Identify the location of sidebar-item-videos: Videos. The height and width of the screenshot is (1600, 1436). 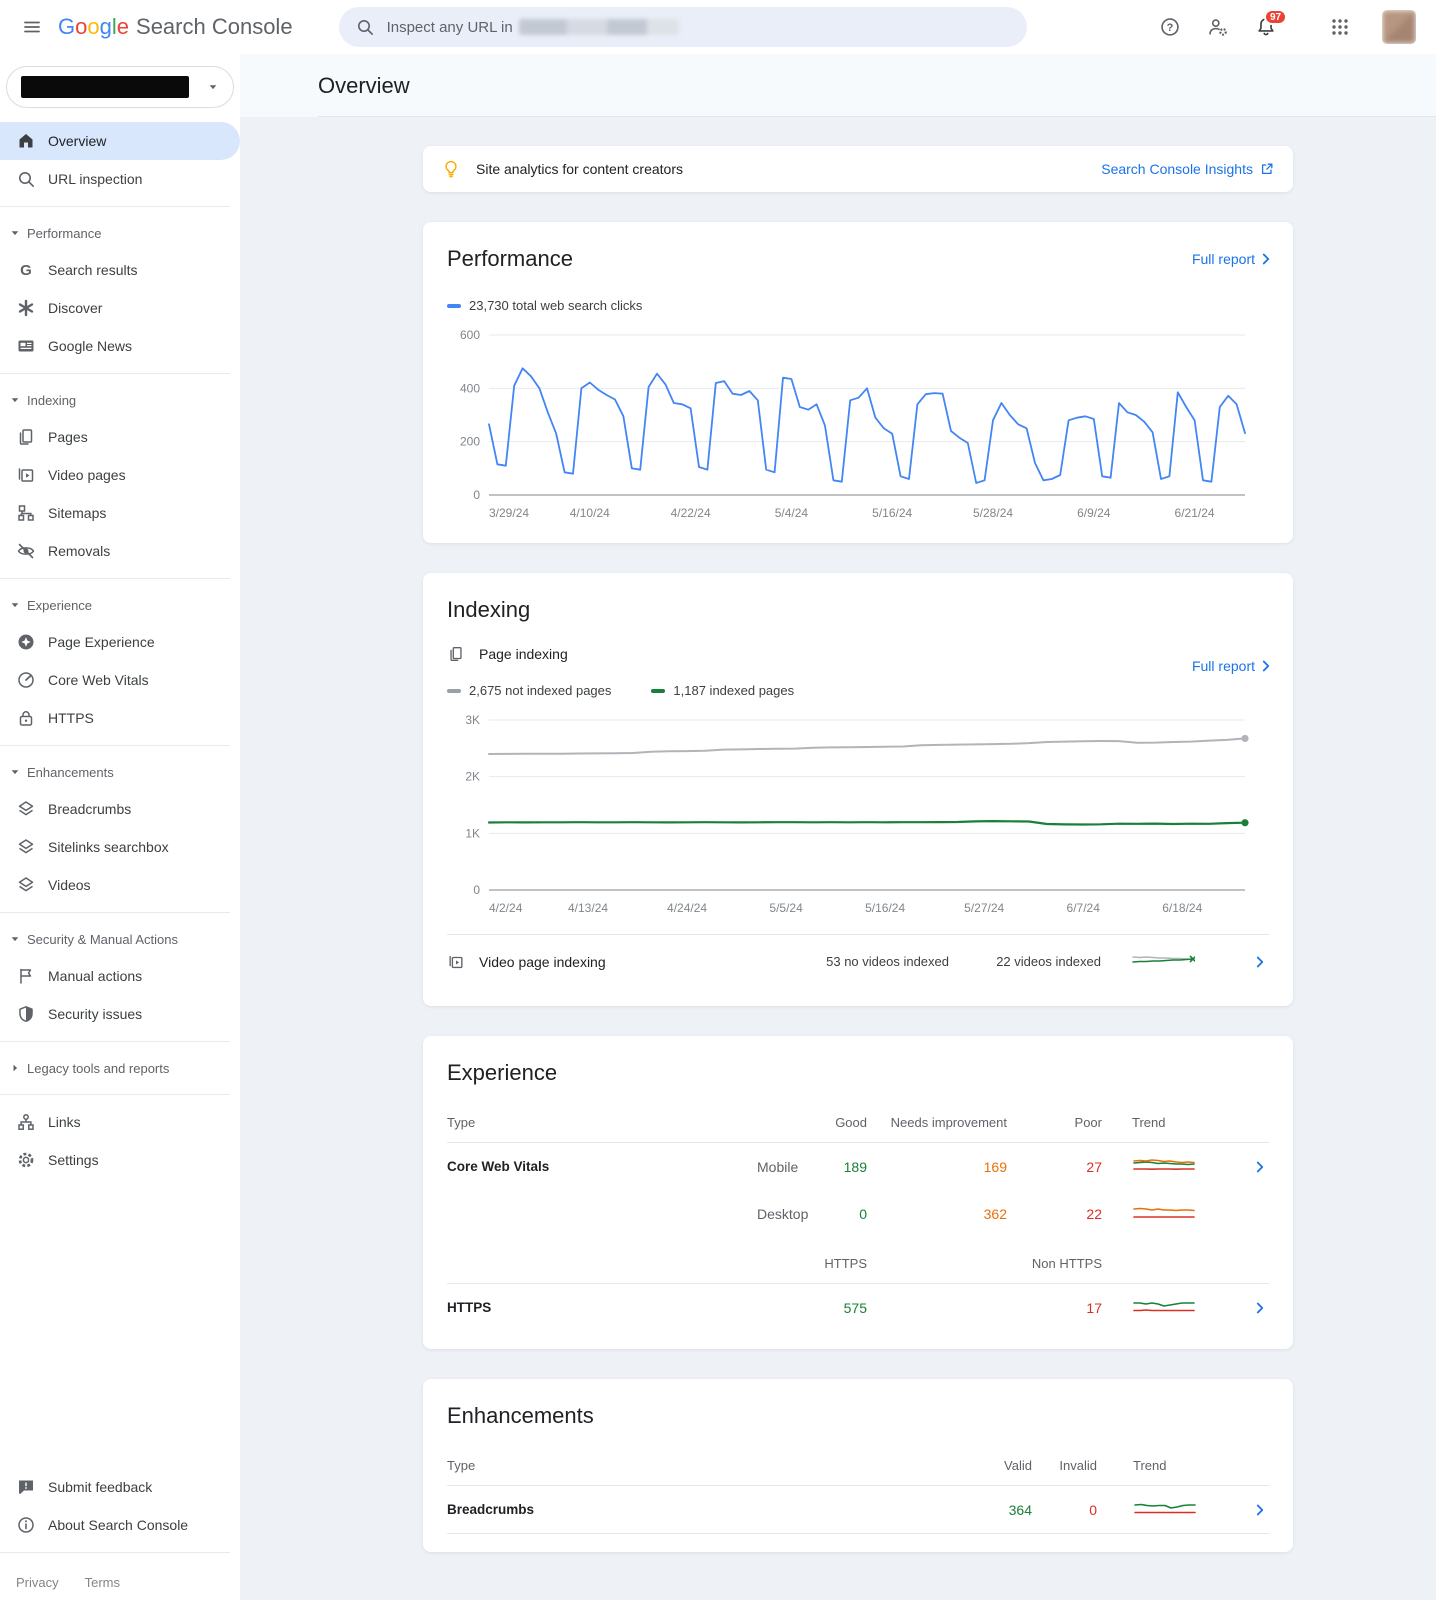
(120, 885).